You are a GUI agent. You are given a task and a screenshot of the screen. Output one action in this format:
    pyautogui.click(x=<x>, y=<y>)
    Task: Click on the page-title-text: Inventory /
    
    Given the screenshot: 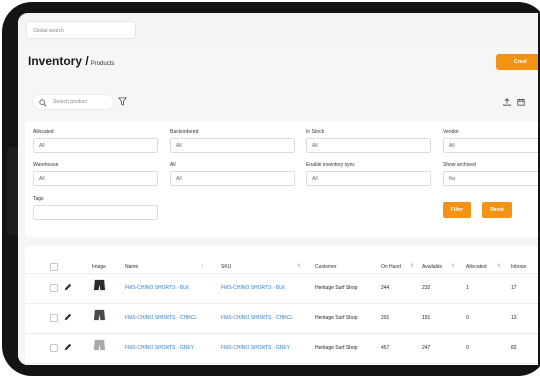 What is the action you would take?
    pyautogui.click(x=58, y=61)
    